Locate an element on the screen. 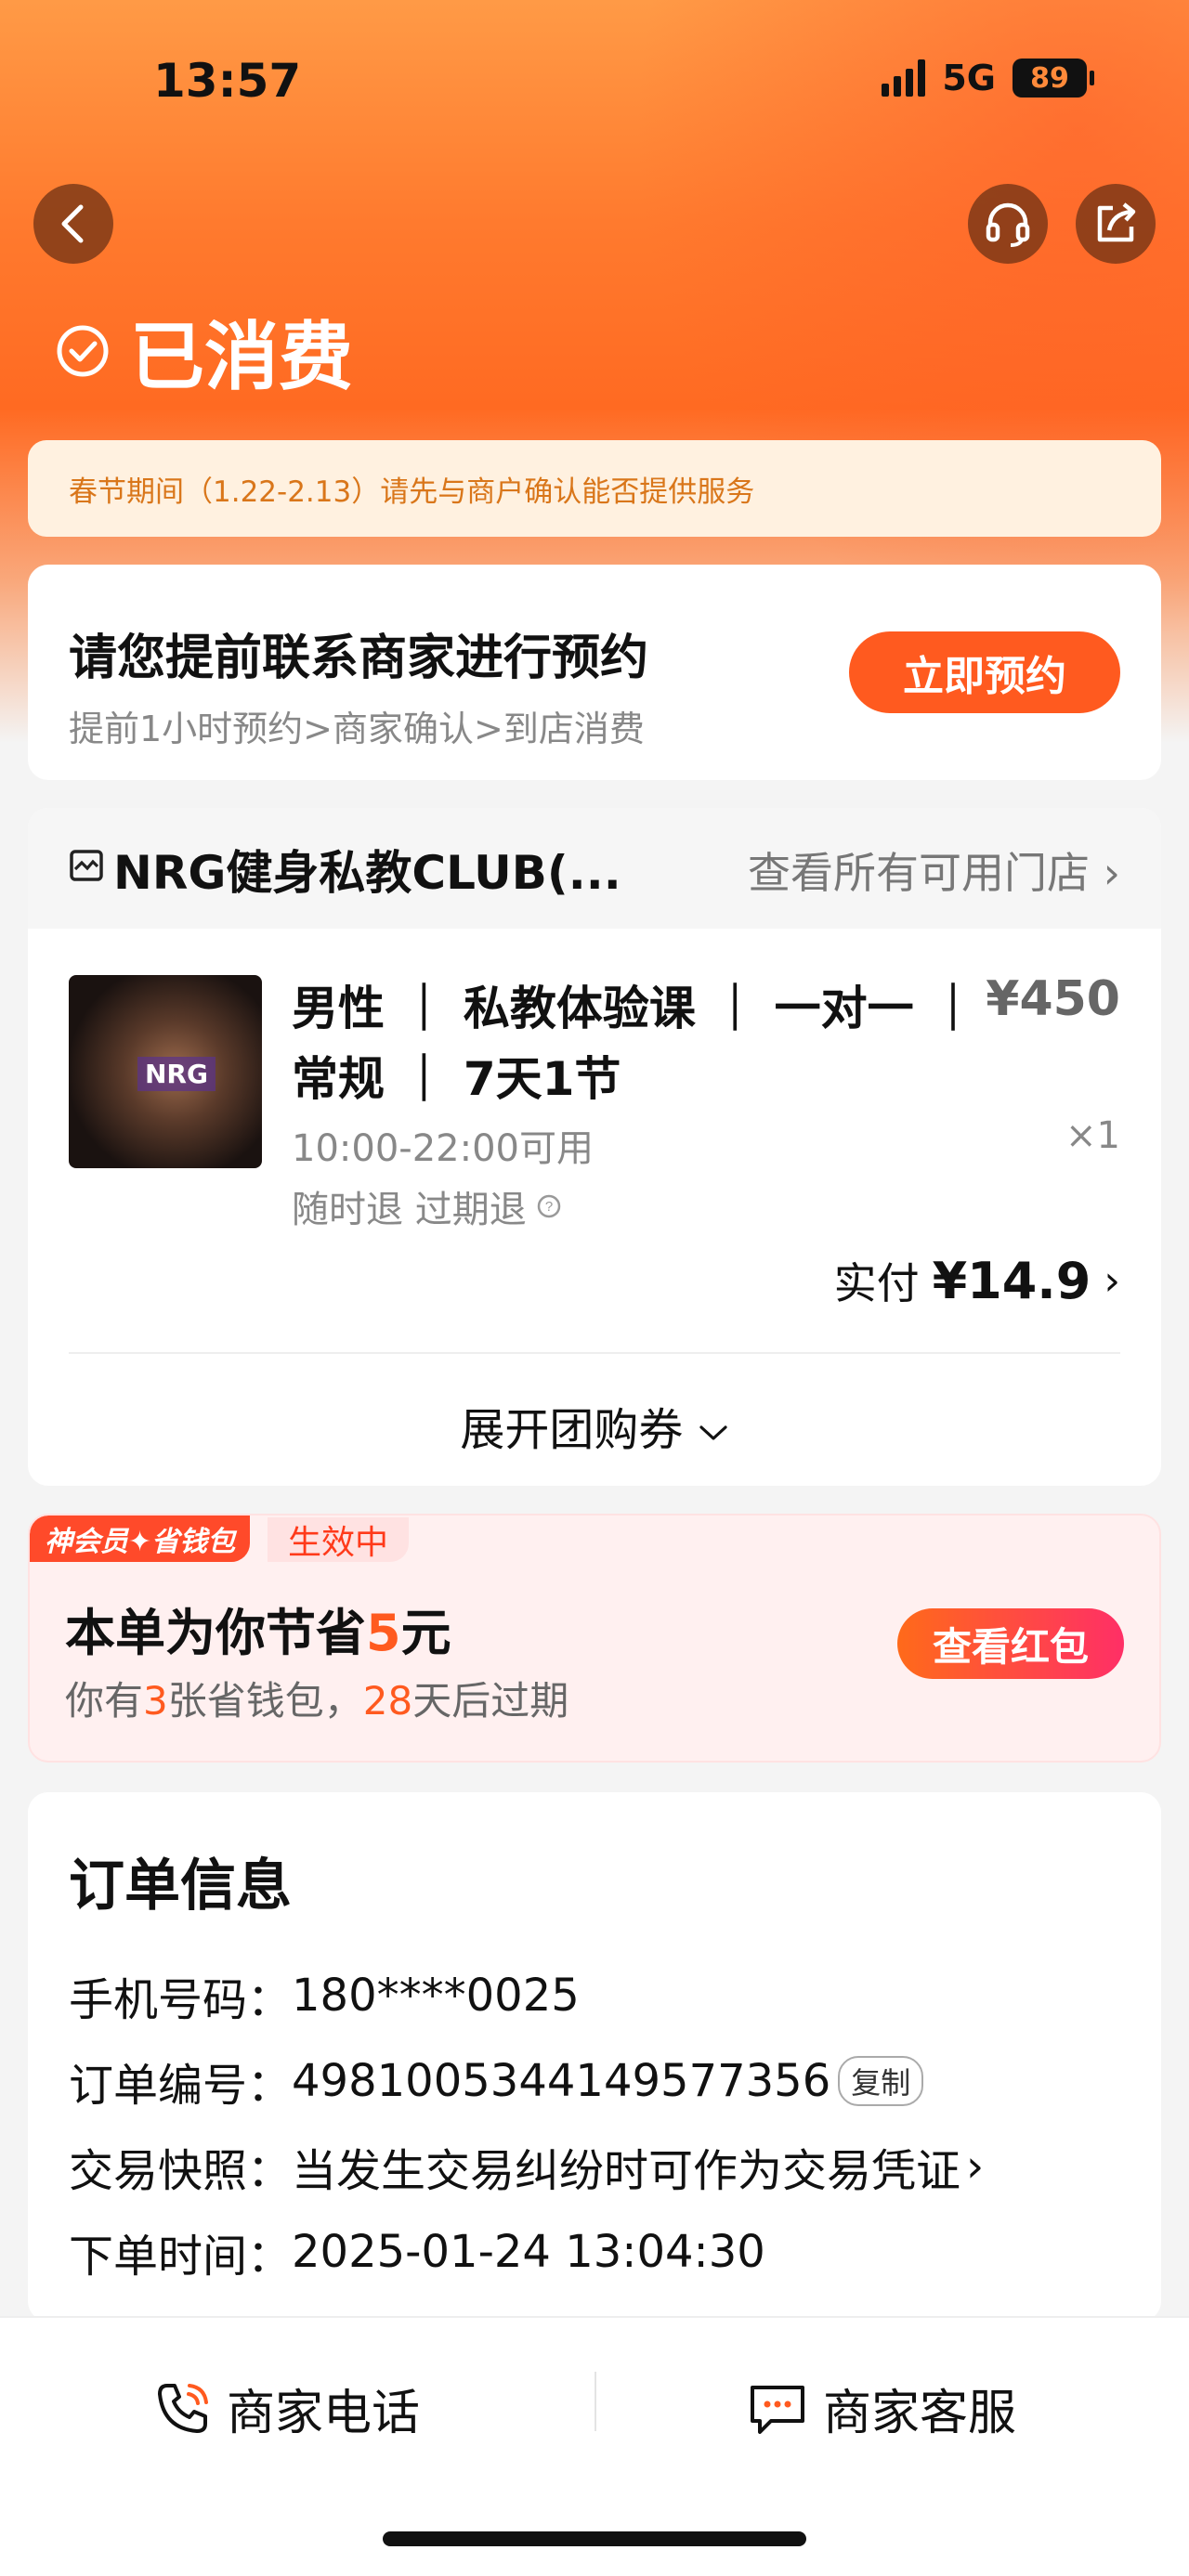 The height and width of the screenshot is (2576, 1189). paid-amount-row: 实付 ¥14.9 › is located at coordinates (977, 1280).